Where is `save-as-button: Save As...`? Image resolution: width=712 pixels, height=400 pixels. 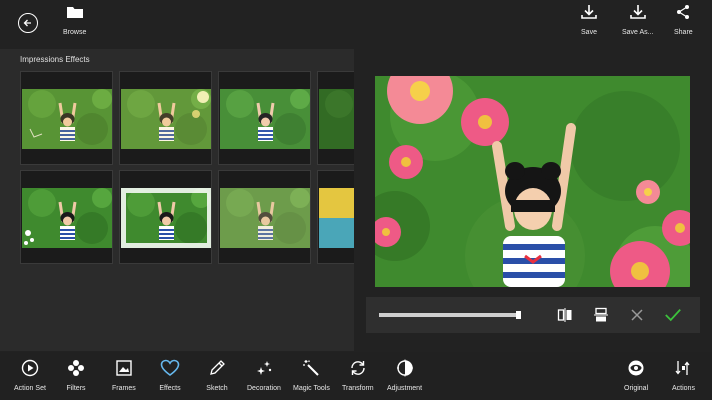 save-as-button: Save As... is located at coordinates (638, 20).